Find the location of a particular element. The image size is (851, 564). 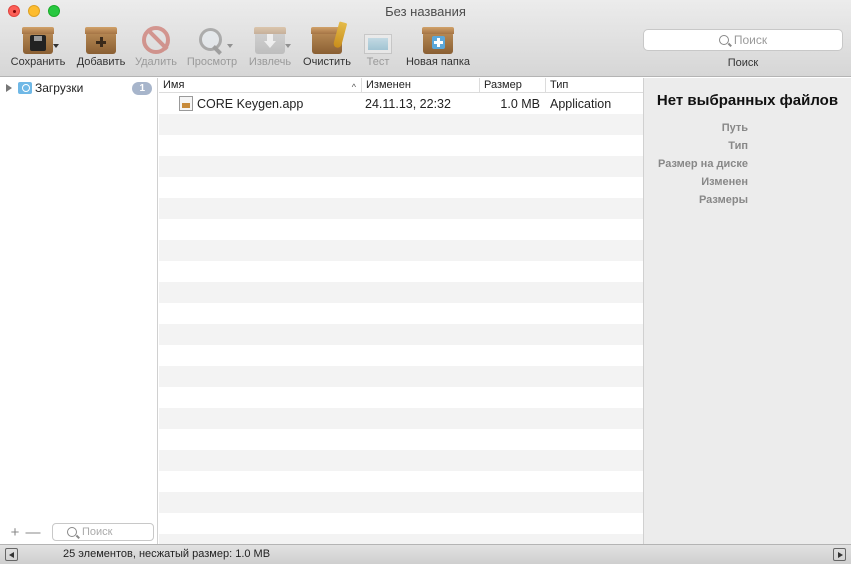

save-label: Сохранить is located at coordinates (38, 62).